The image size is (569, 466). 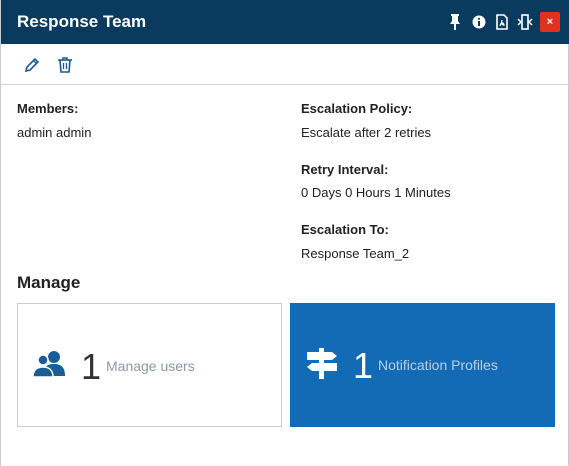 What do you see at coordinates (525, 22) in the screenshot?
I see `resize-icon` at bounding box center [525, 22].